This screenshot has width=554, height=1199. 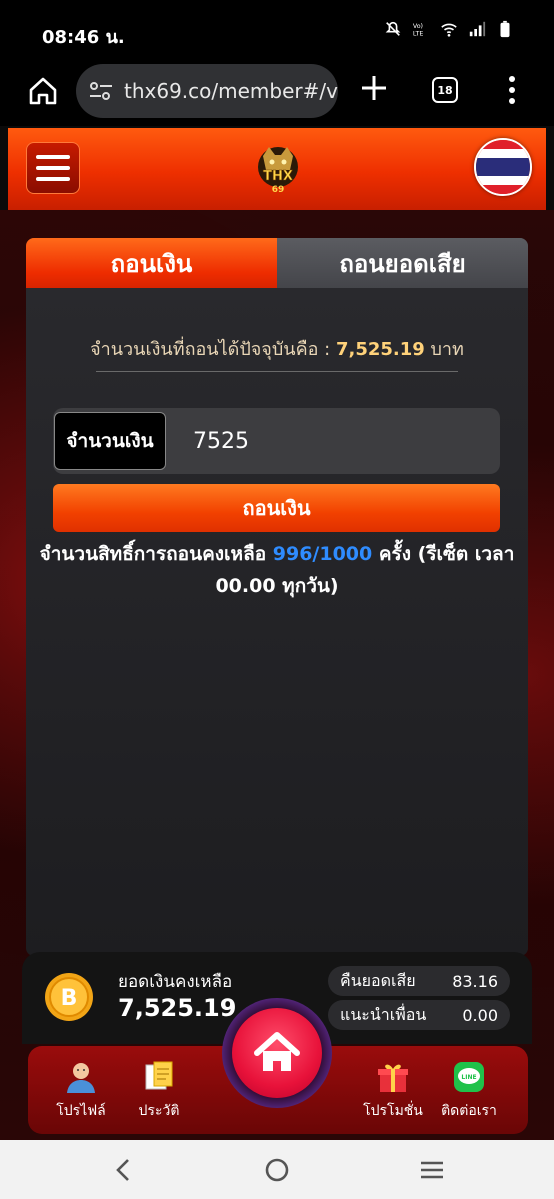 I want to click on status-icons: Vo) LTE, so click(x=449, y=29).